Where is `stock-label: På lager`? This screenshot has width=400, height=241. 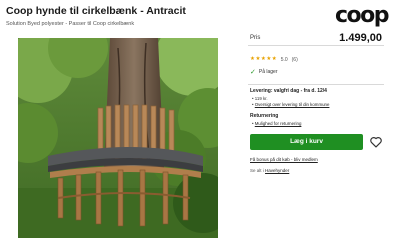 stock-label: På lager is located at coordinates (268, 72).